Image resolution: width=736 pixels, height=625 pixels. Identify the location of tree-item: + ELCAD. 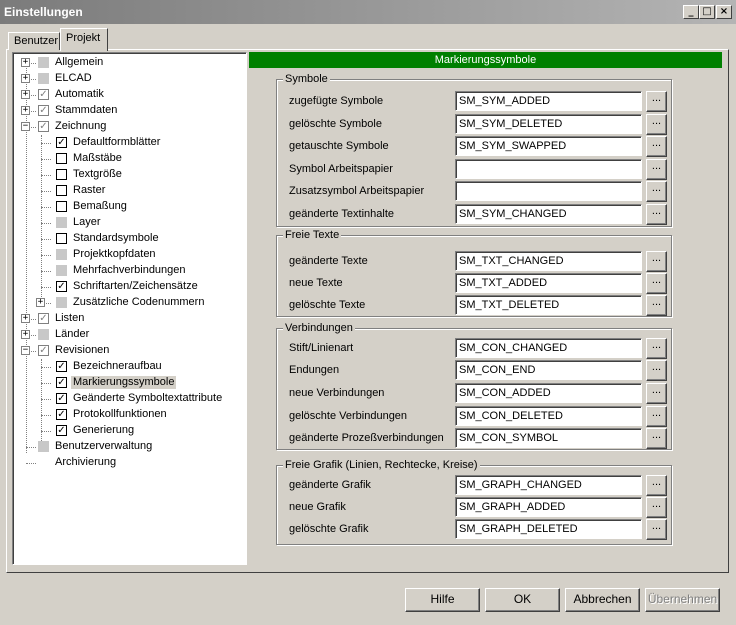
(128, 79).